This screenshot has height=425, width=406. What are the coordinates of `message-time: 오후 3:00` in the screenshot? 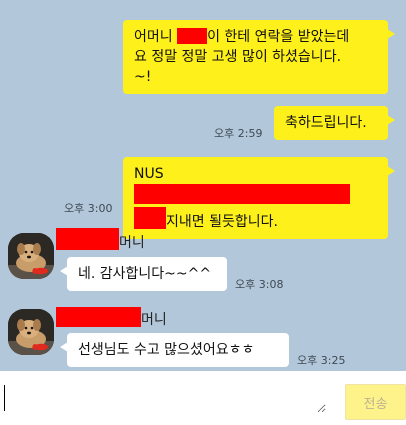 It's located at (88, 208).